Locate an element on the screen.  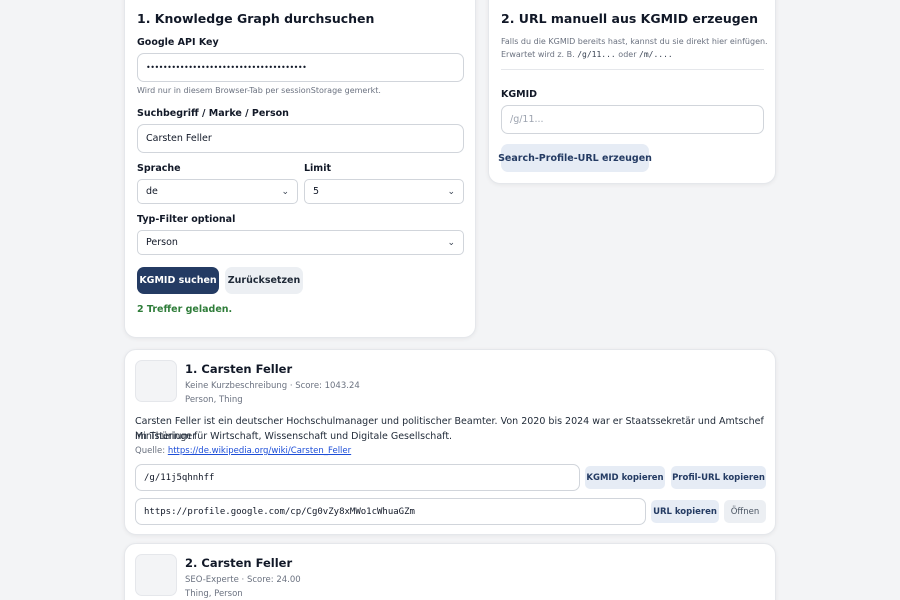
language-label: Sprache is located at coordinates (159, 168).